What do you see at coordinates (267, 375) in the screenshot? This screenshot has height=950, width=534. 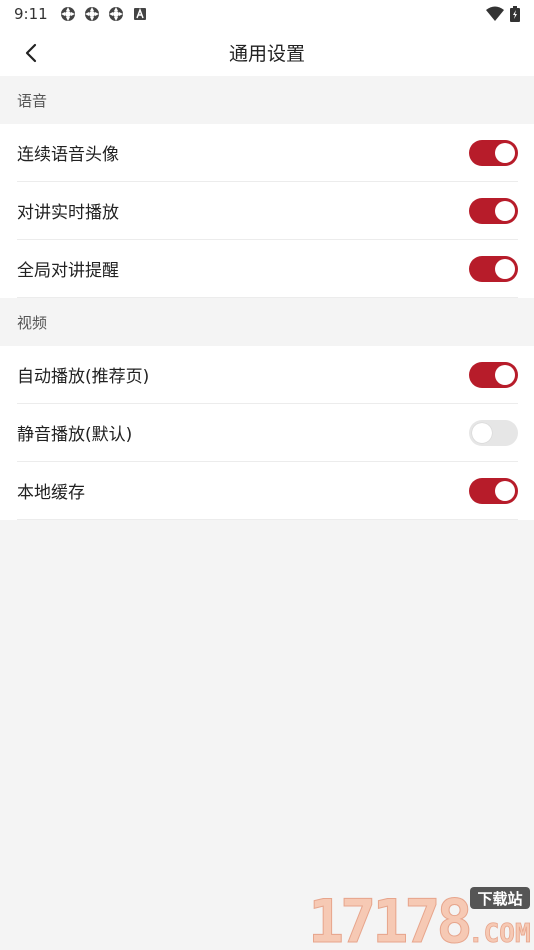 I see `setting-row-autoplay-recommended: 自动播放(推荐页)` at bounding box center [267, 375].